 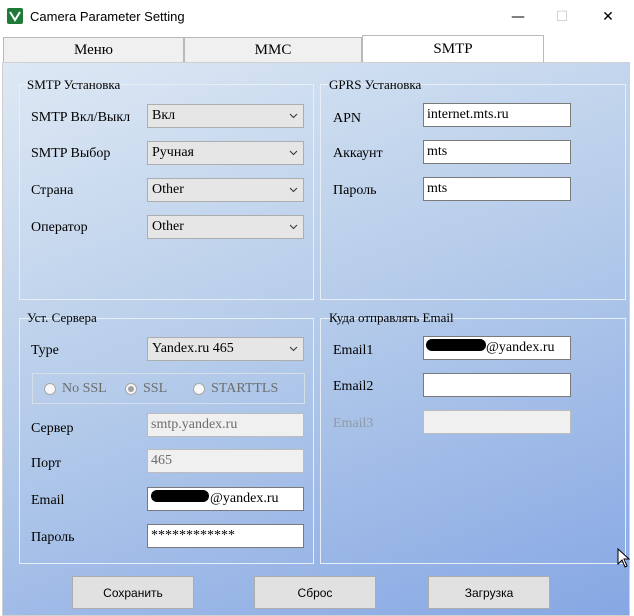 I want to click on server-group-title: Уст. Сервера, so click(x=62, y=317).